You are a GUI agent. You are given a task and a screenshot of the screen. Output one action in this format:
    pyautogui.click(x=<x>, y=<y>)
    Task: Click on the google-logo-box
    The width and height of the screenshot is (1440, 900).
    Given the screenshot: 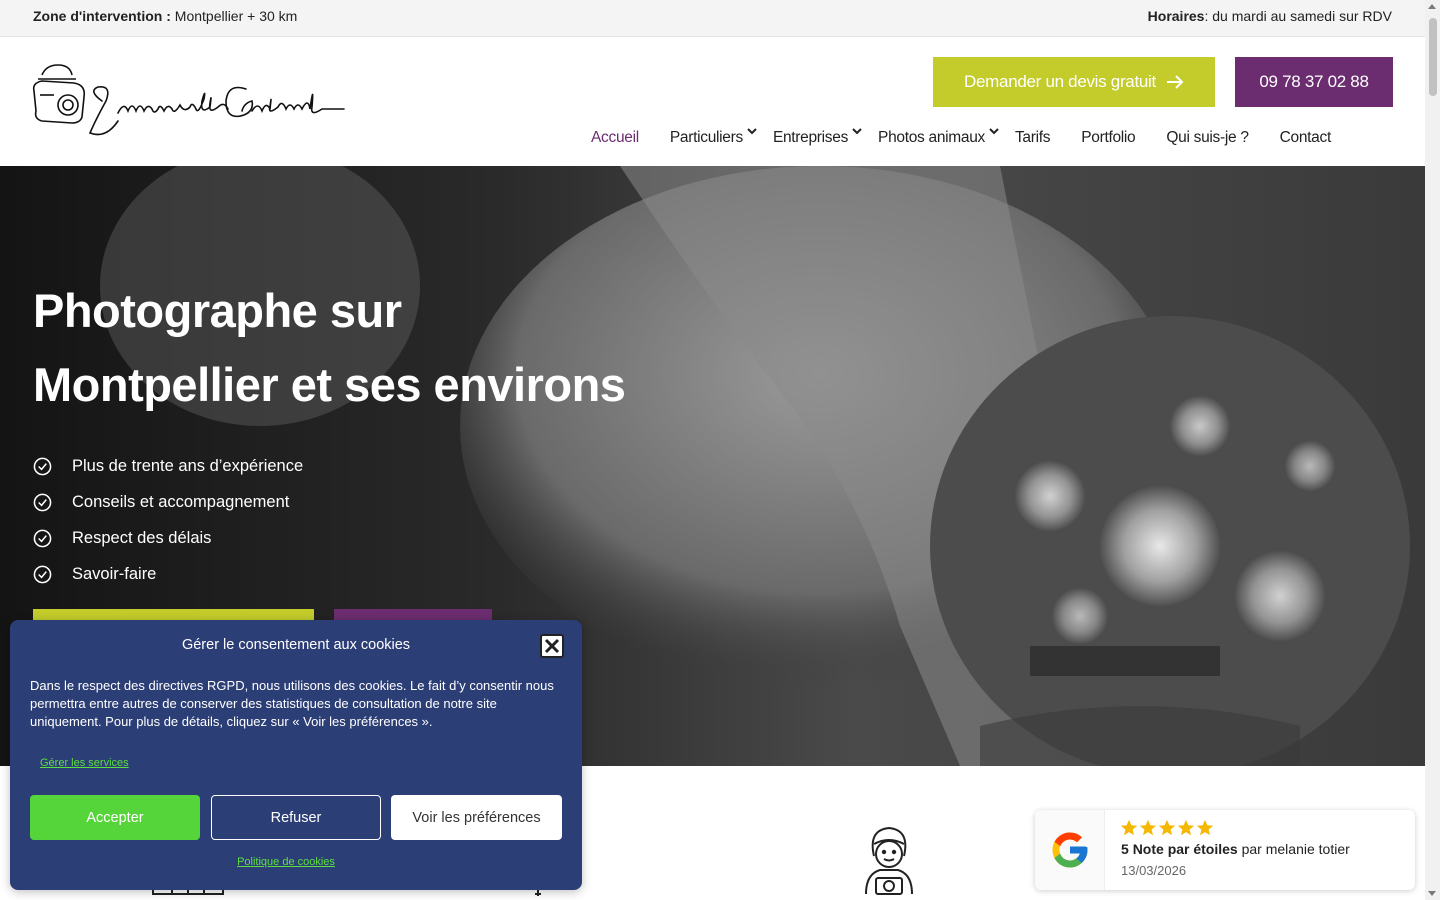 What is the action you would take?
    pyautogui.click(x=1070, y=850)
    